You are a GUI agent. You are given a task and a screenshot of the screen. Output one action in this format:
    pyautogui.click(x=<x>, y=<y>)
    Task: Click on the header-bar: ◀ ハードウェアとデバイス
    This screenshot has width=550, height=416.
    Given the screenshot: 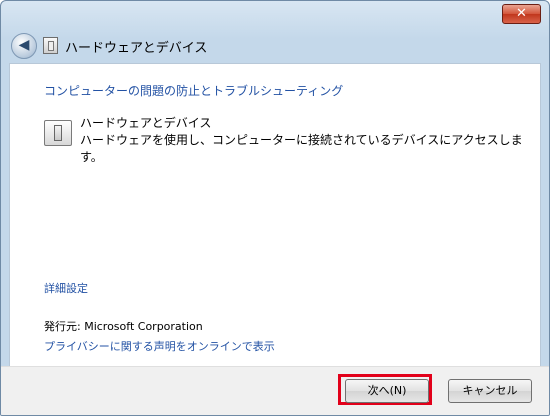 What is the action you would take?
    pyautogui.click(x=275, y=44)
    